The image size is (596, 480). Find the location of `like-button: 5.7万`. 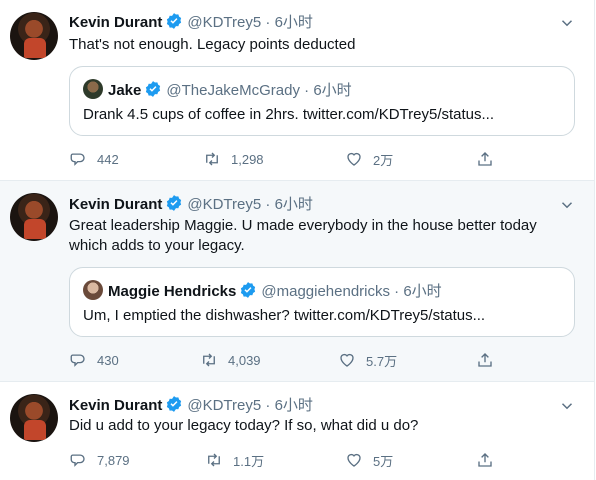

like-button: 5.7万 is located at coordinates (367, 360).